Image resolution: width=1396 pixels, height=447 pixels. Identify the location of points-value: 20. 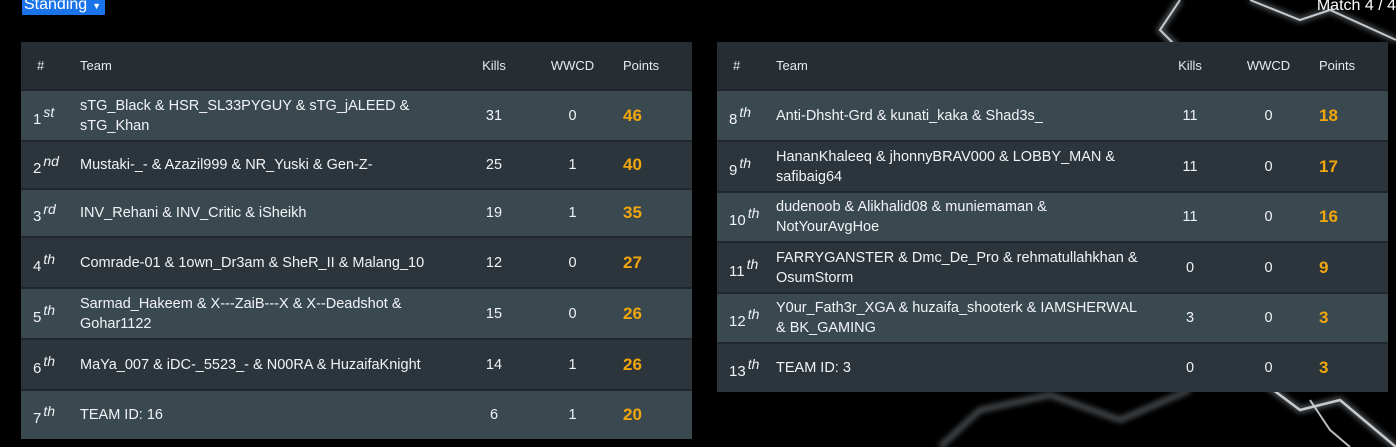
(632, 414).